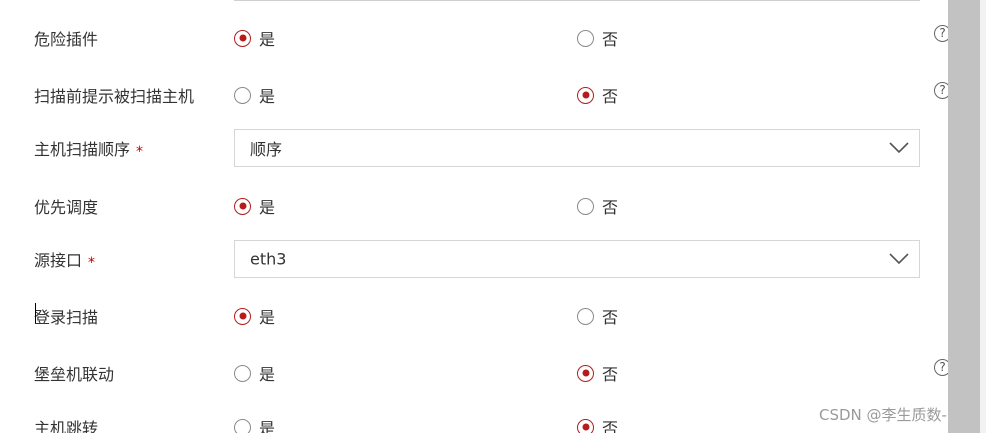 Image resolution: width=986 pixels, height=433 pixels. What do you see at coordinates (474, 206) in the screenshot?
I see `row-priority-scheduling: 优先调度 是 否` at bounding box center [474, 206].